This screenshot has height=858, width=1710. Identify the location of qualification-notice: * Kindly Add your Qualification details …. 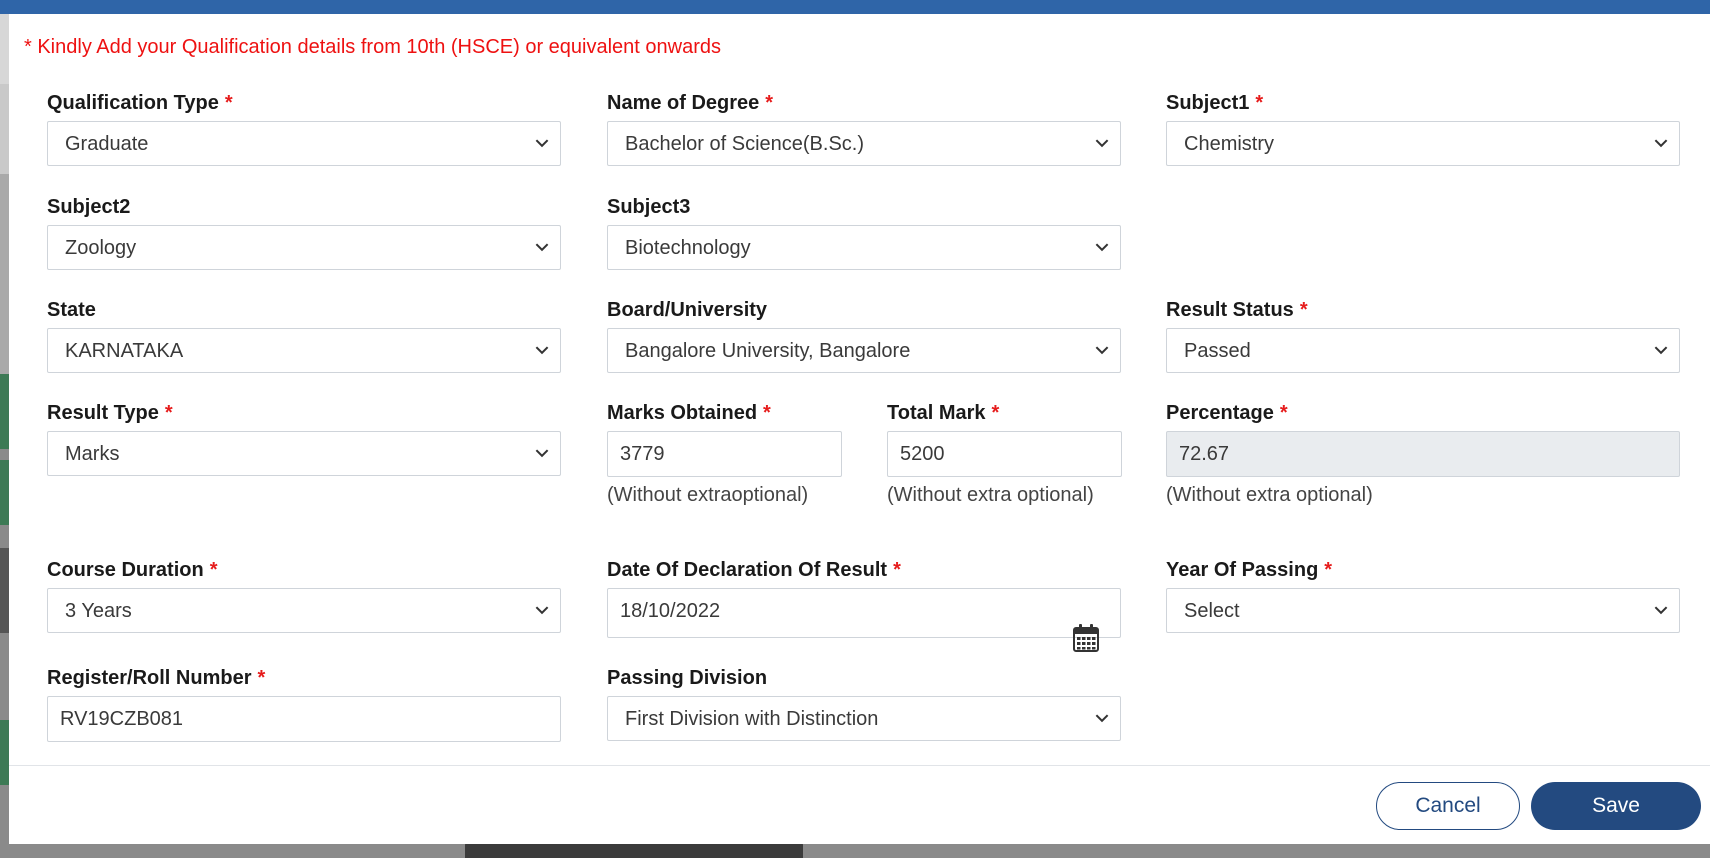
(373, 47).